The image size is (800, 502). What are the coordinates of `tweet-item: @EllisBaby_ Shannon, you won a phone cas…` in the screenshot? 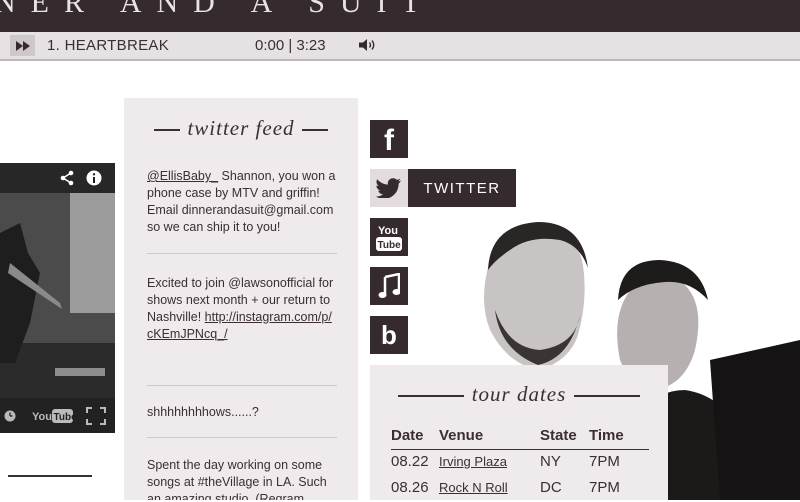 It's located at (242, 202).